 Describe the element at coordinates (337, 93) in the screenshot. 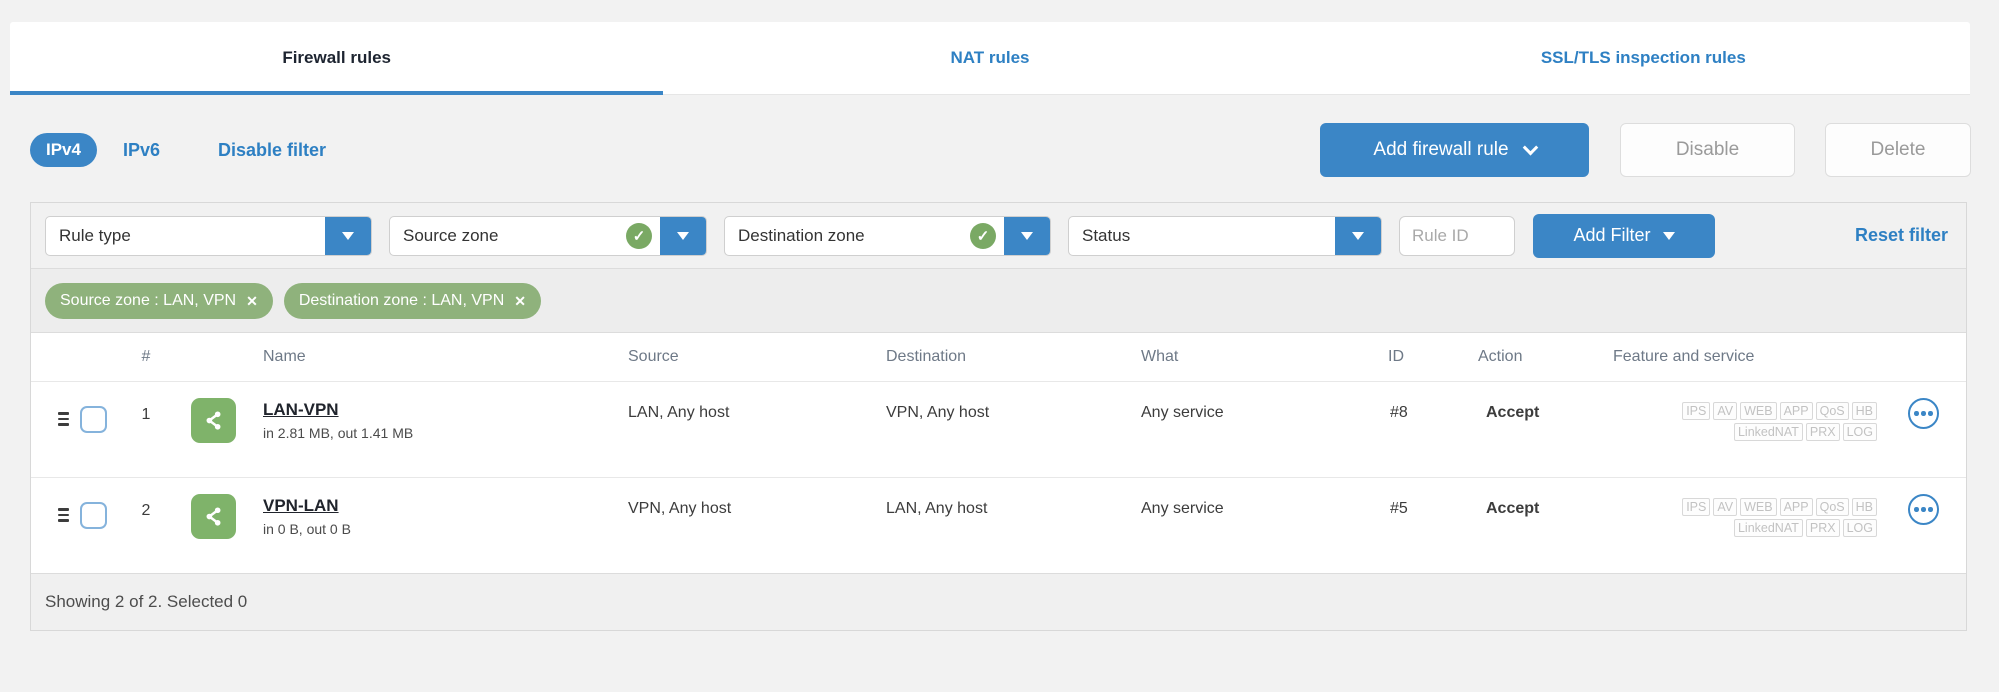

I see `active-tab-underline` at that location.